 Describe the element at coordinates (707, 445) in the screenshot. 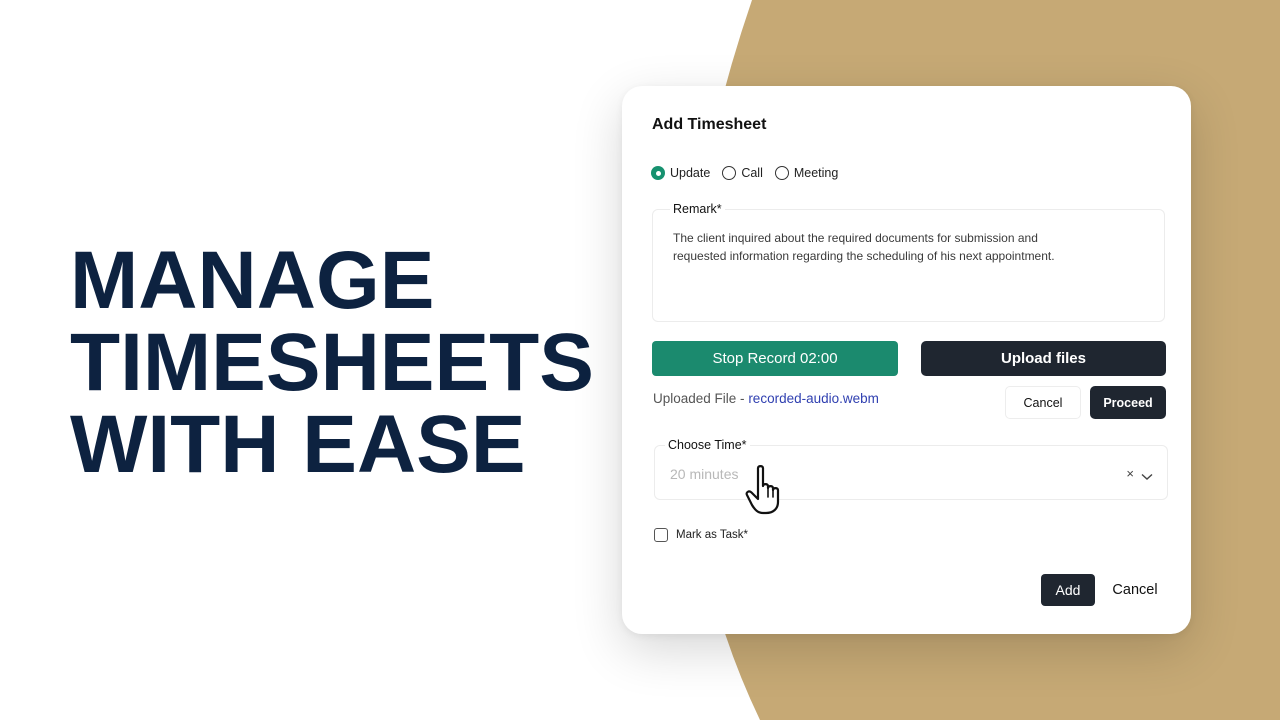

I see `choose-time-label: Choose Time*` at that location.